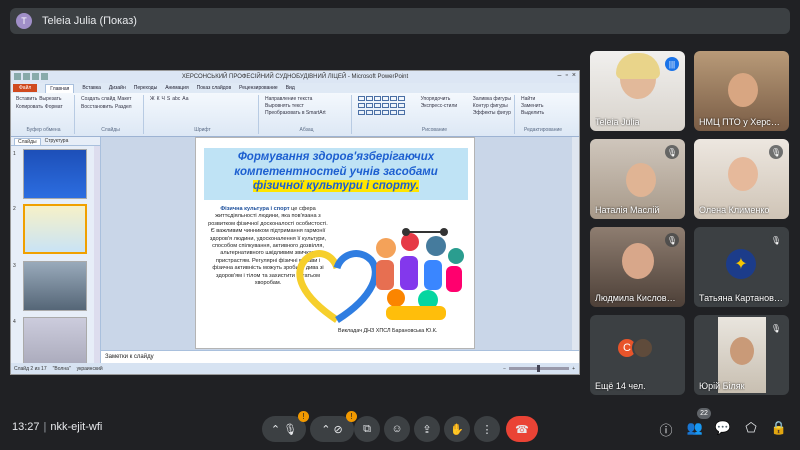 This screenshot has height=450, width=800. What do you see at coordinates (56, 255) in the screenshot?
I see `slides-pane: Слайды Структура 1 2 3 4` at bounding box center [56, 255].